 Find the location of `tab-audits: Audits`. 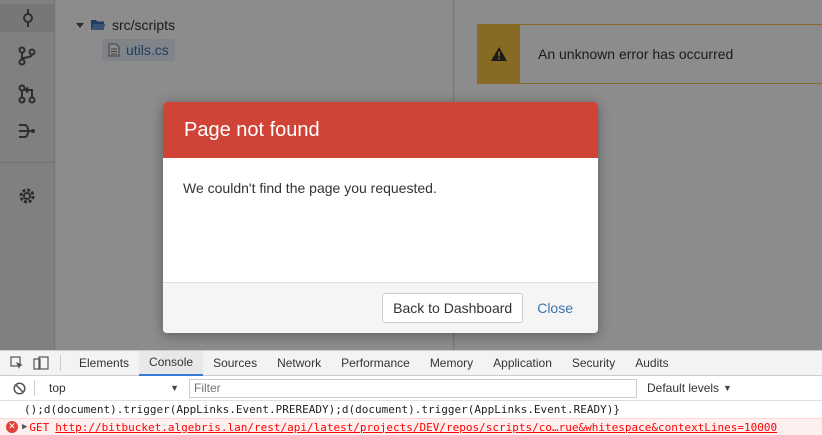

tab-audits: Audits is located at coordinates (651, 363).